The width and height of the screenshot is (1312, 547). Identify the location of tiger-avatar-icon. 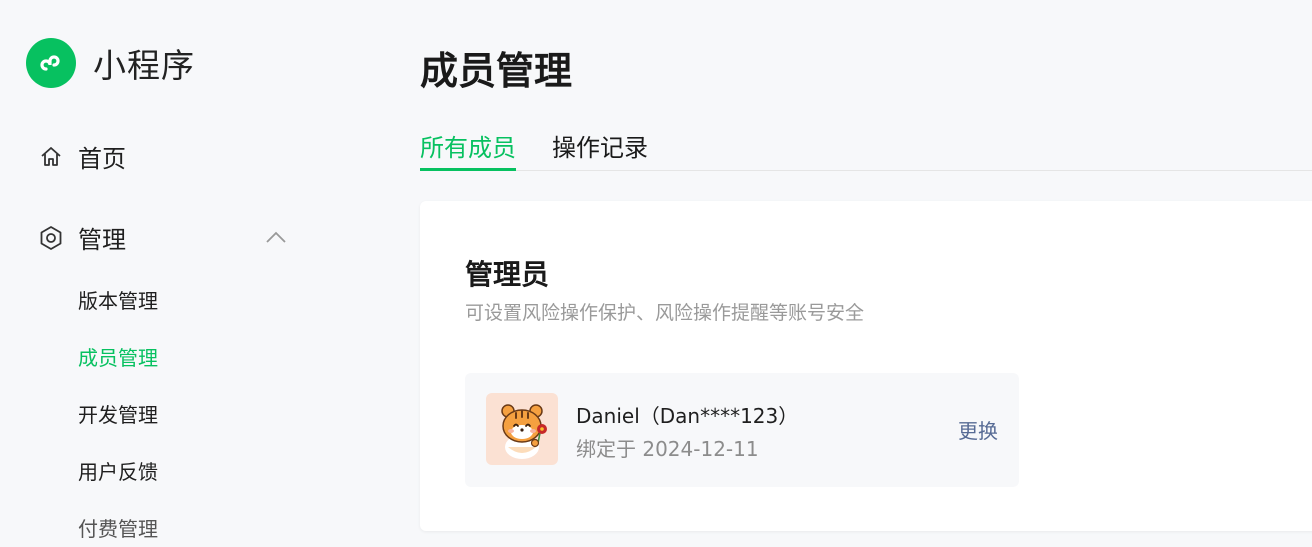
(524, 431).